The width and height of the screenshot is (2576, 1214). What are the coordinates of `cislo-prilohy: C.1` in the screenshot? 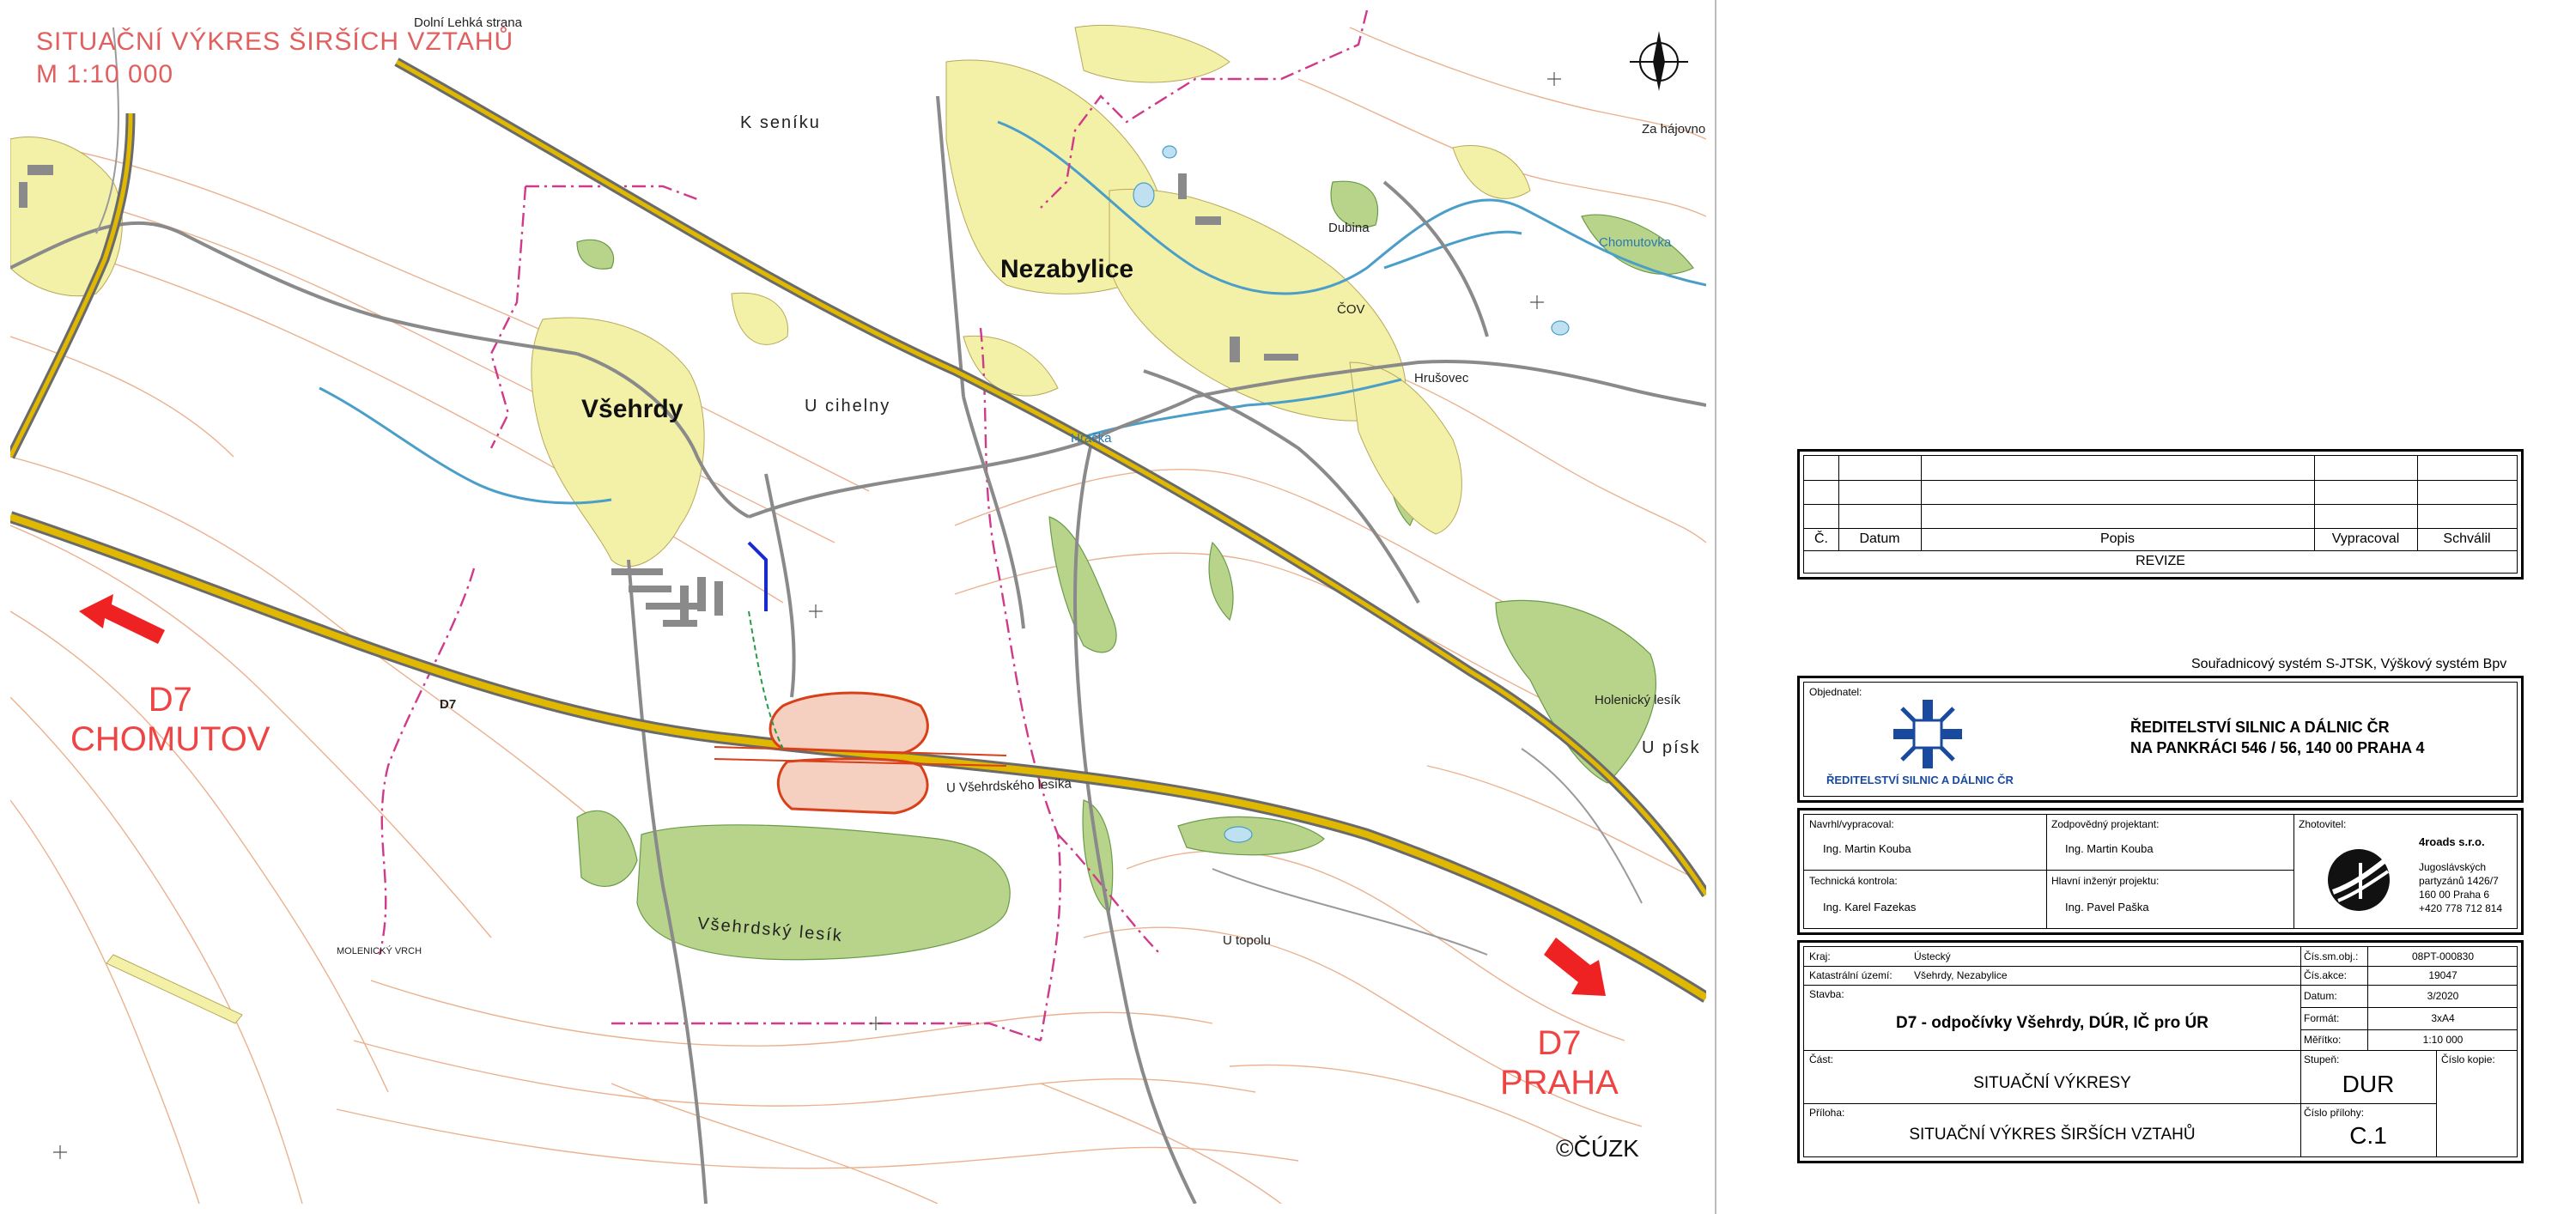 It's located at (2368, 1135).